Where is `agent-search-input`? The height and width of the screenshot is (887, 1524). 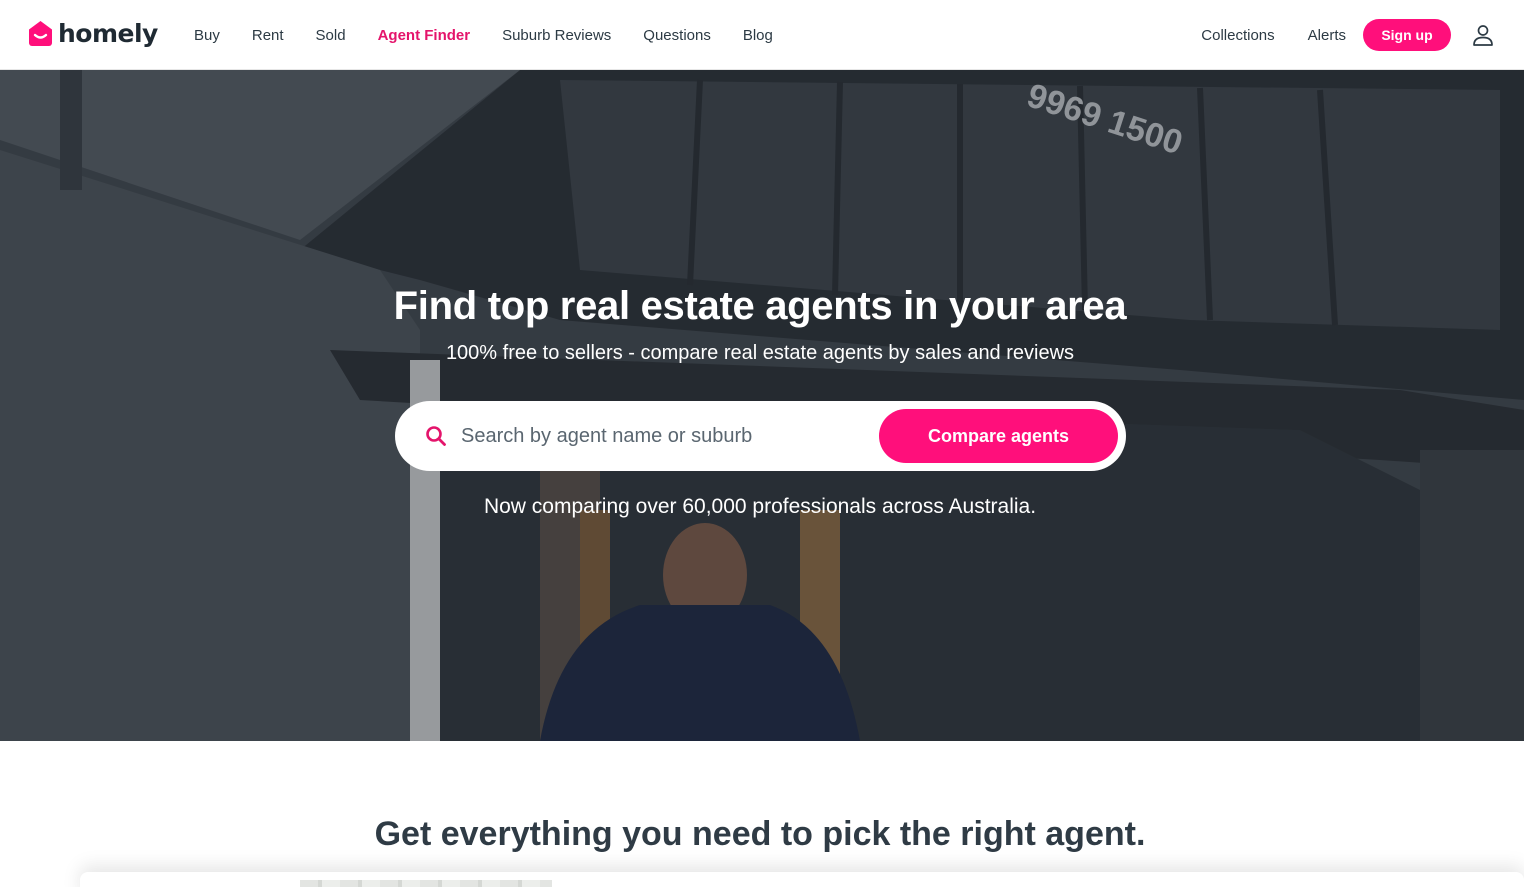 agent-search-input is located at coordinates (661, 436).